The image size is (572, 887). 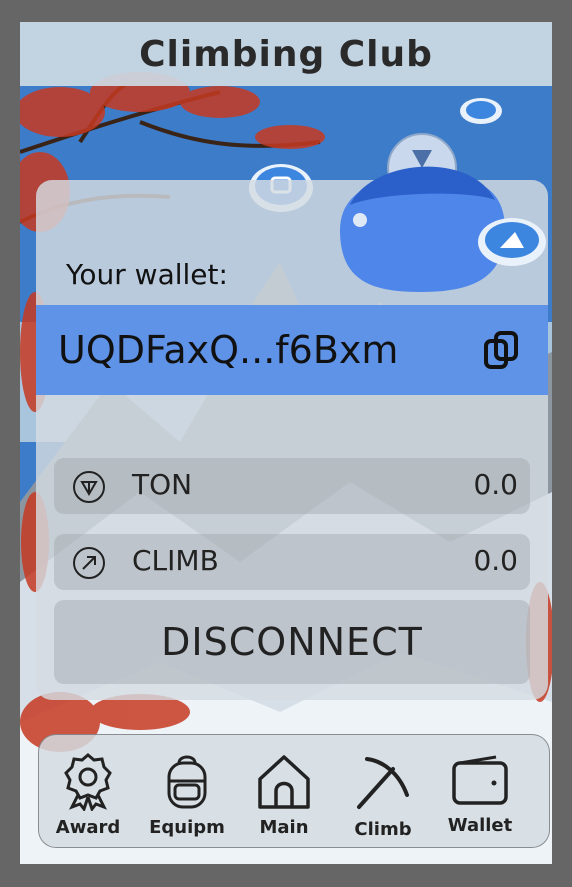 I want to click on nav-item-equipment: Equipm, so click(x=187, y=795).